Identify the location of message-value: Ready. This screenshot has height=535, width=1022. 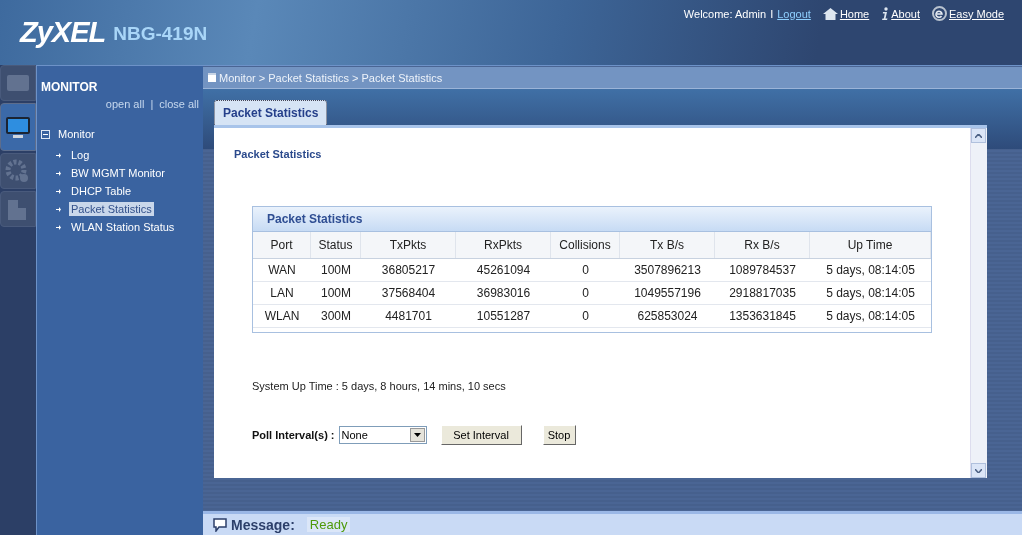
(328, 524).